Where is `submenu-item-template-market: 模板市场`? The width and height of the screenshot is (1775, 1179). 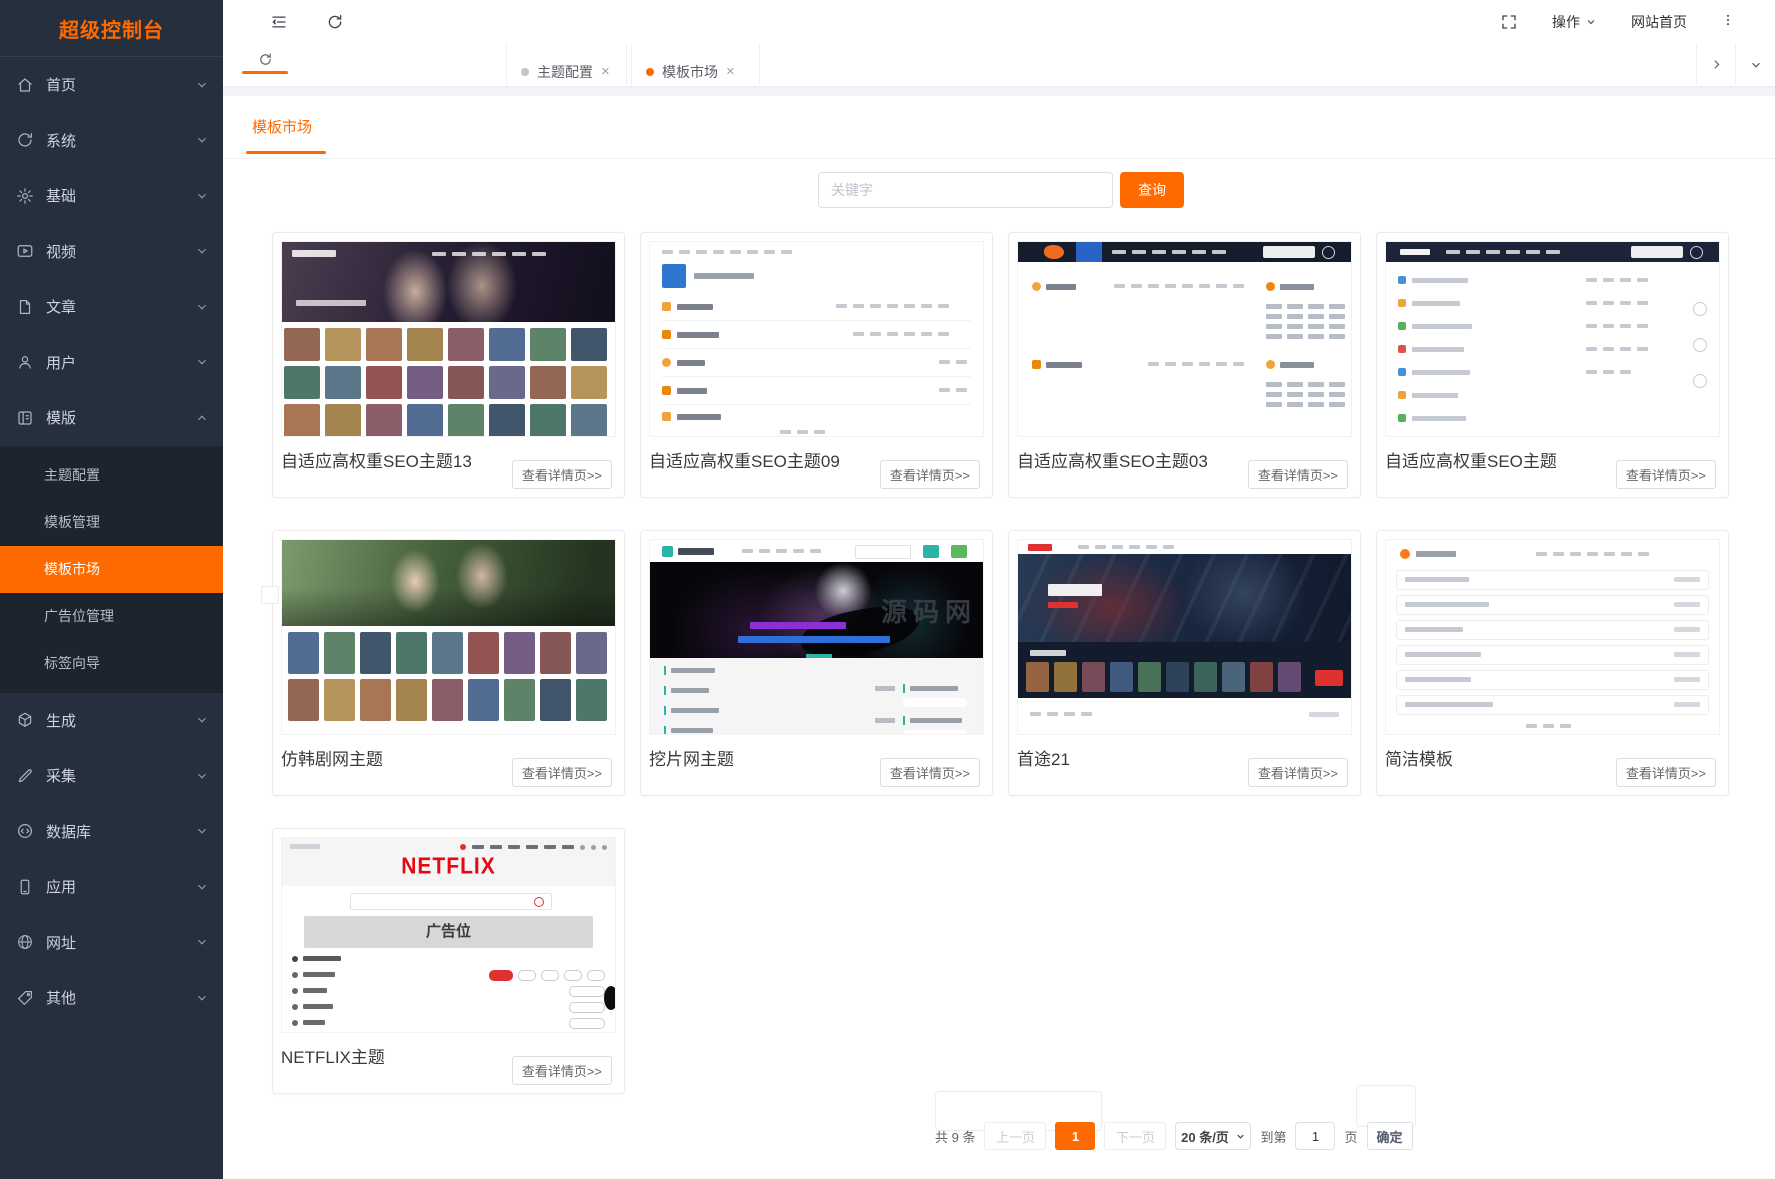
submenu-item-template-market: 模板市场 is located at coordinates (111, 569).